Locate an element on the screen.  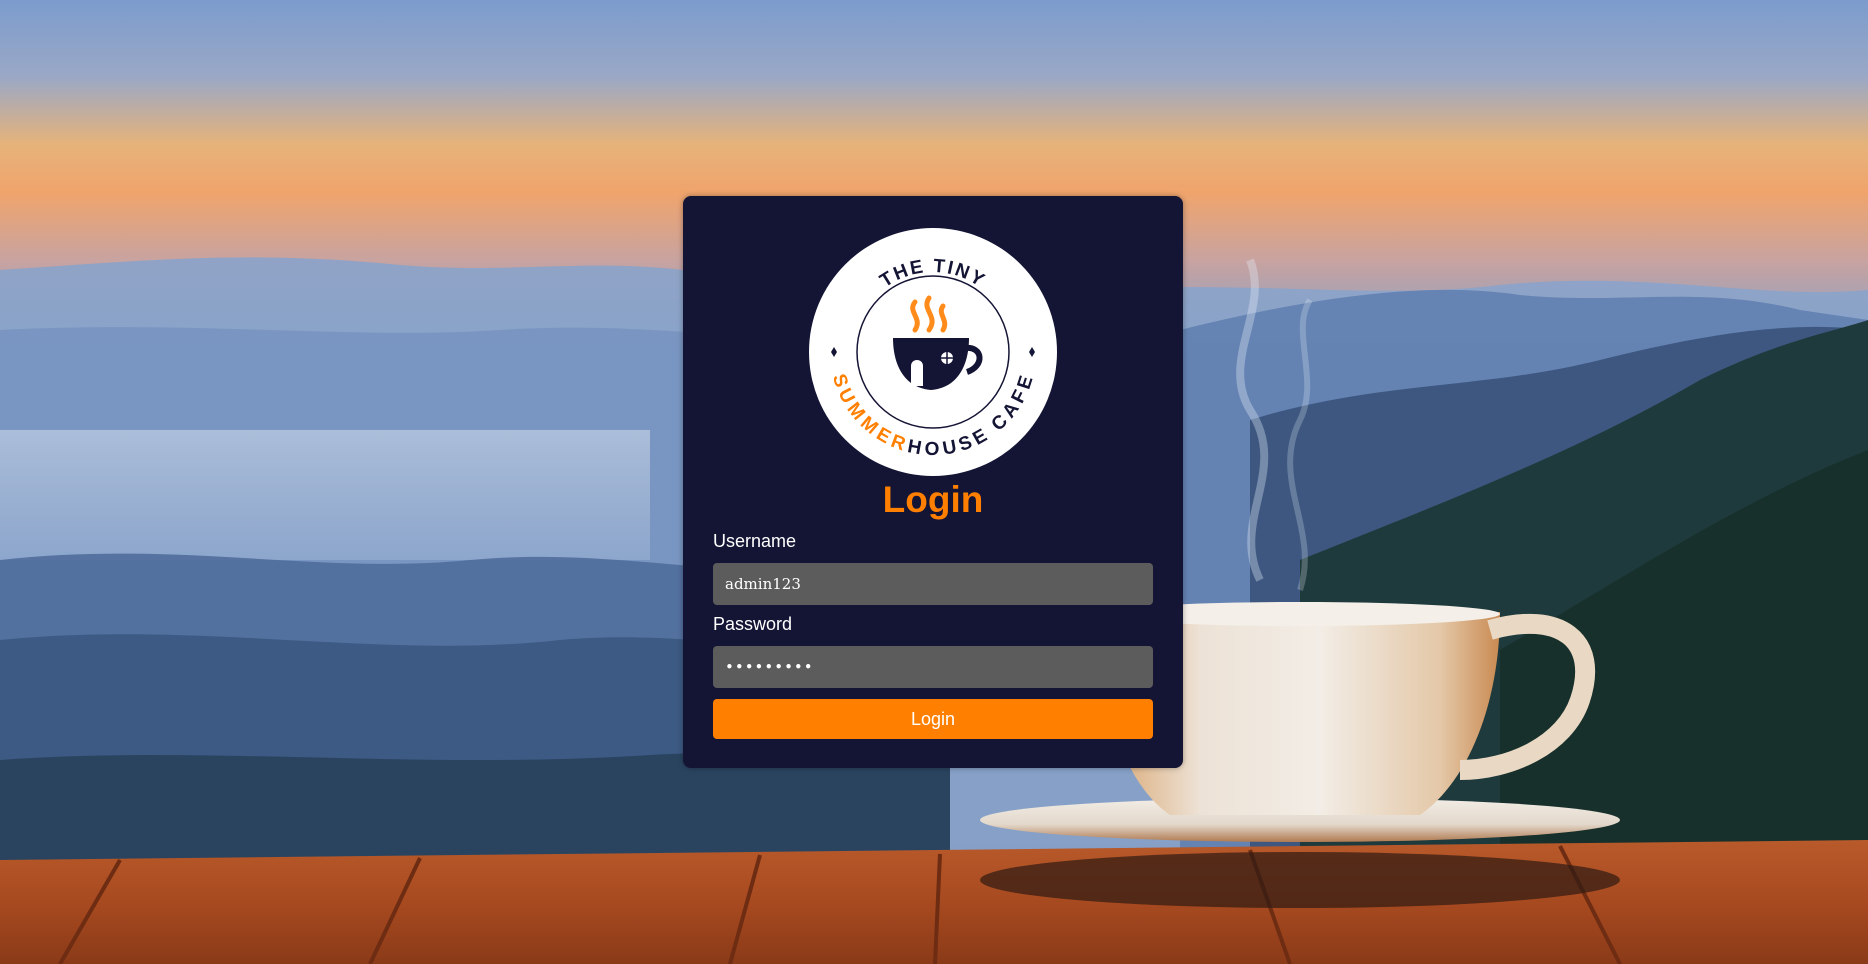
cafe-logo: THE TINY SUMMERHOUSE CAFE is located at coordinates (933, 352).